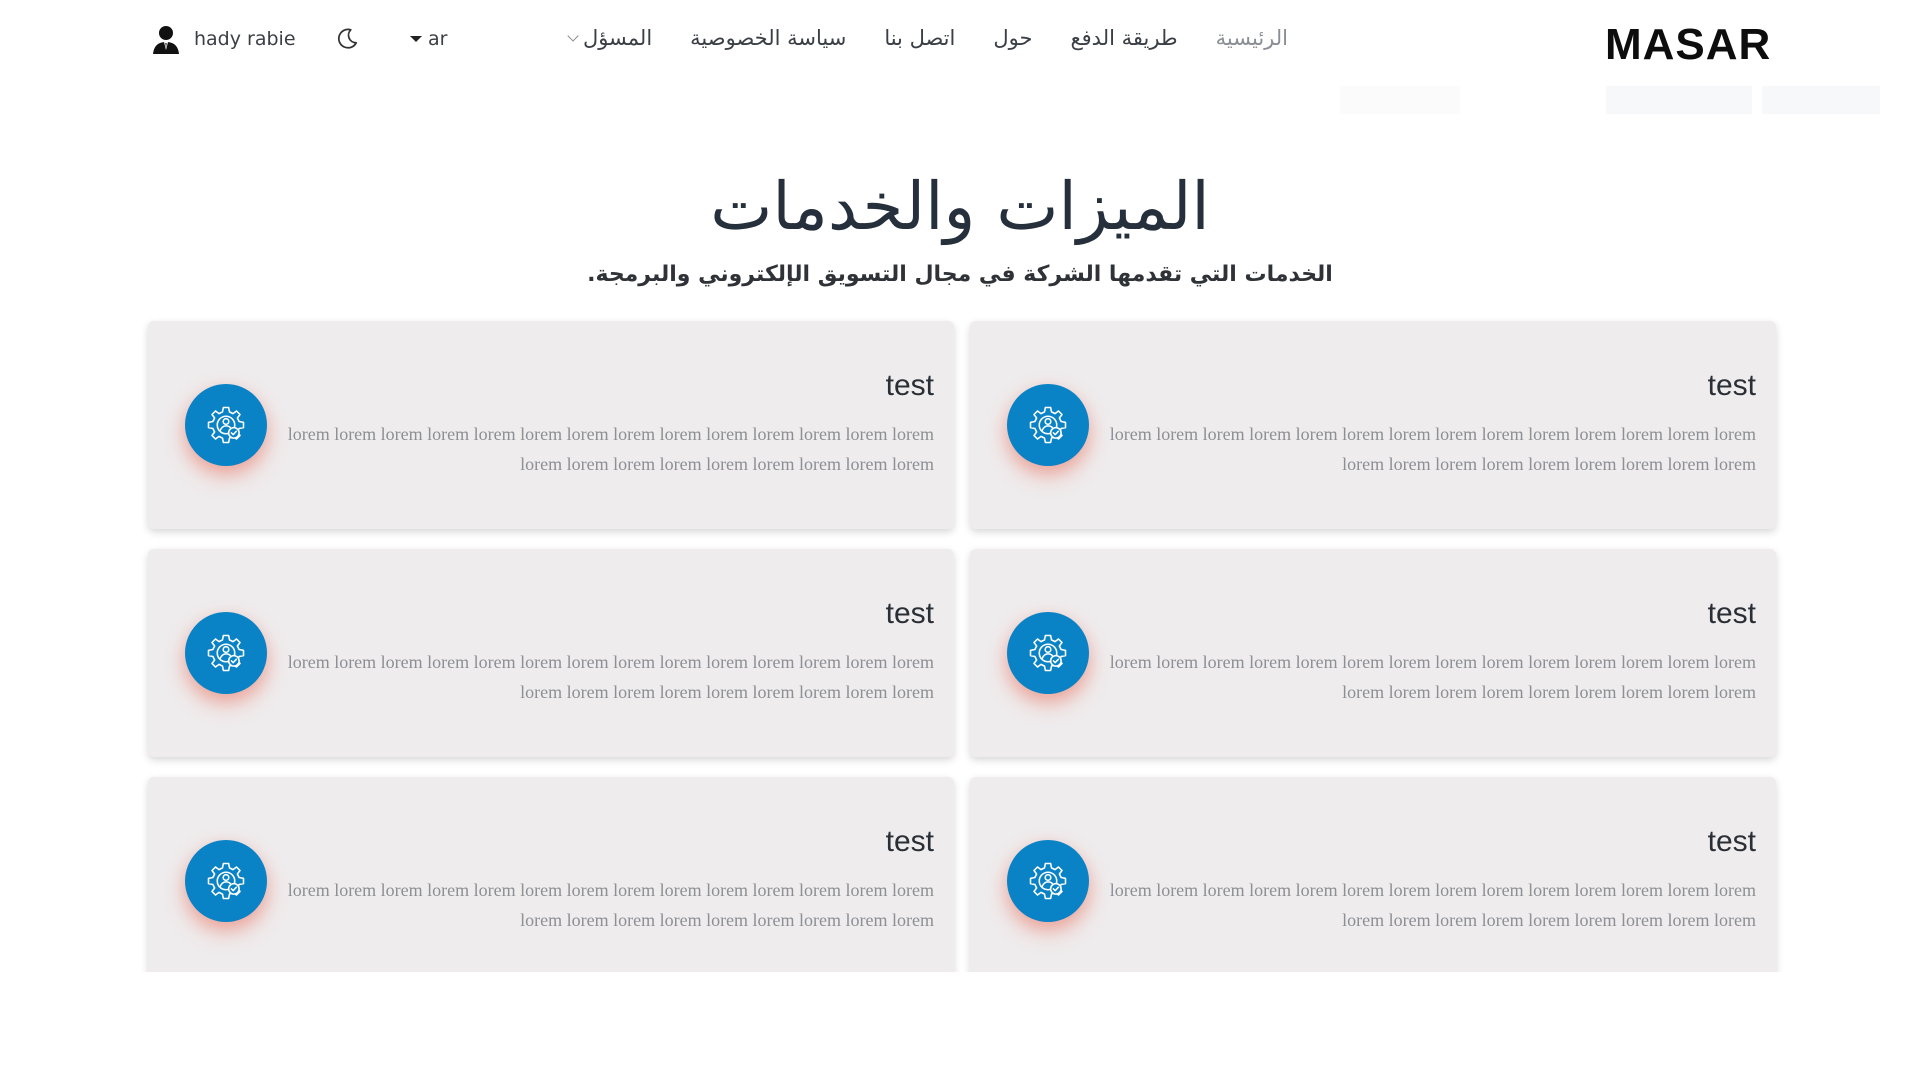 The height and width of the screenshot is (1080, 1920). I want to click on nav-item-payment-method: طريقة الدفع, so click(1123, 38).